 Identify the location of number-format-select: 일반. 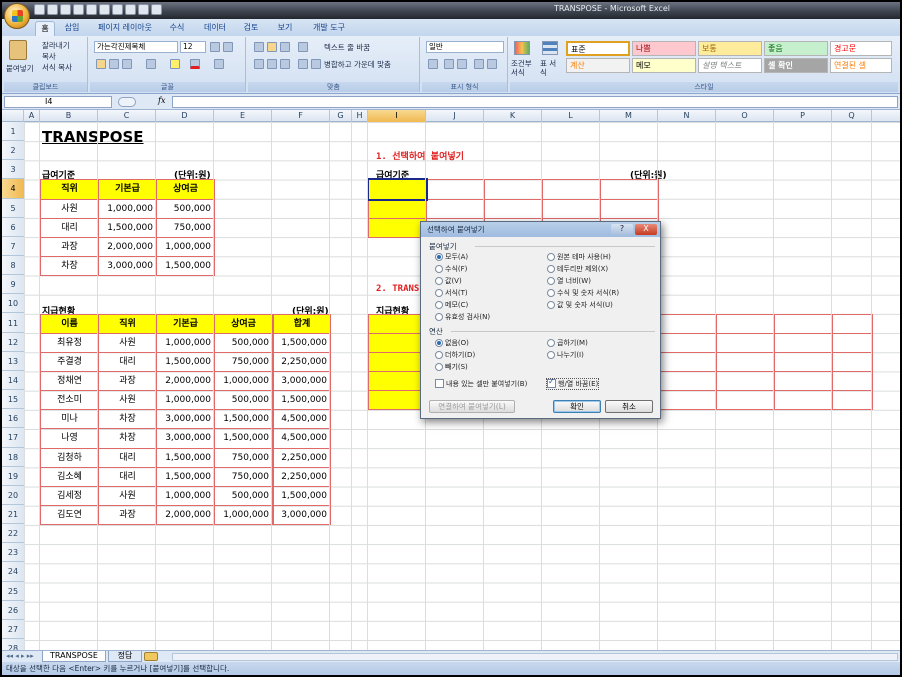
(465, 47).